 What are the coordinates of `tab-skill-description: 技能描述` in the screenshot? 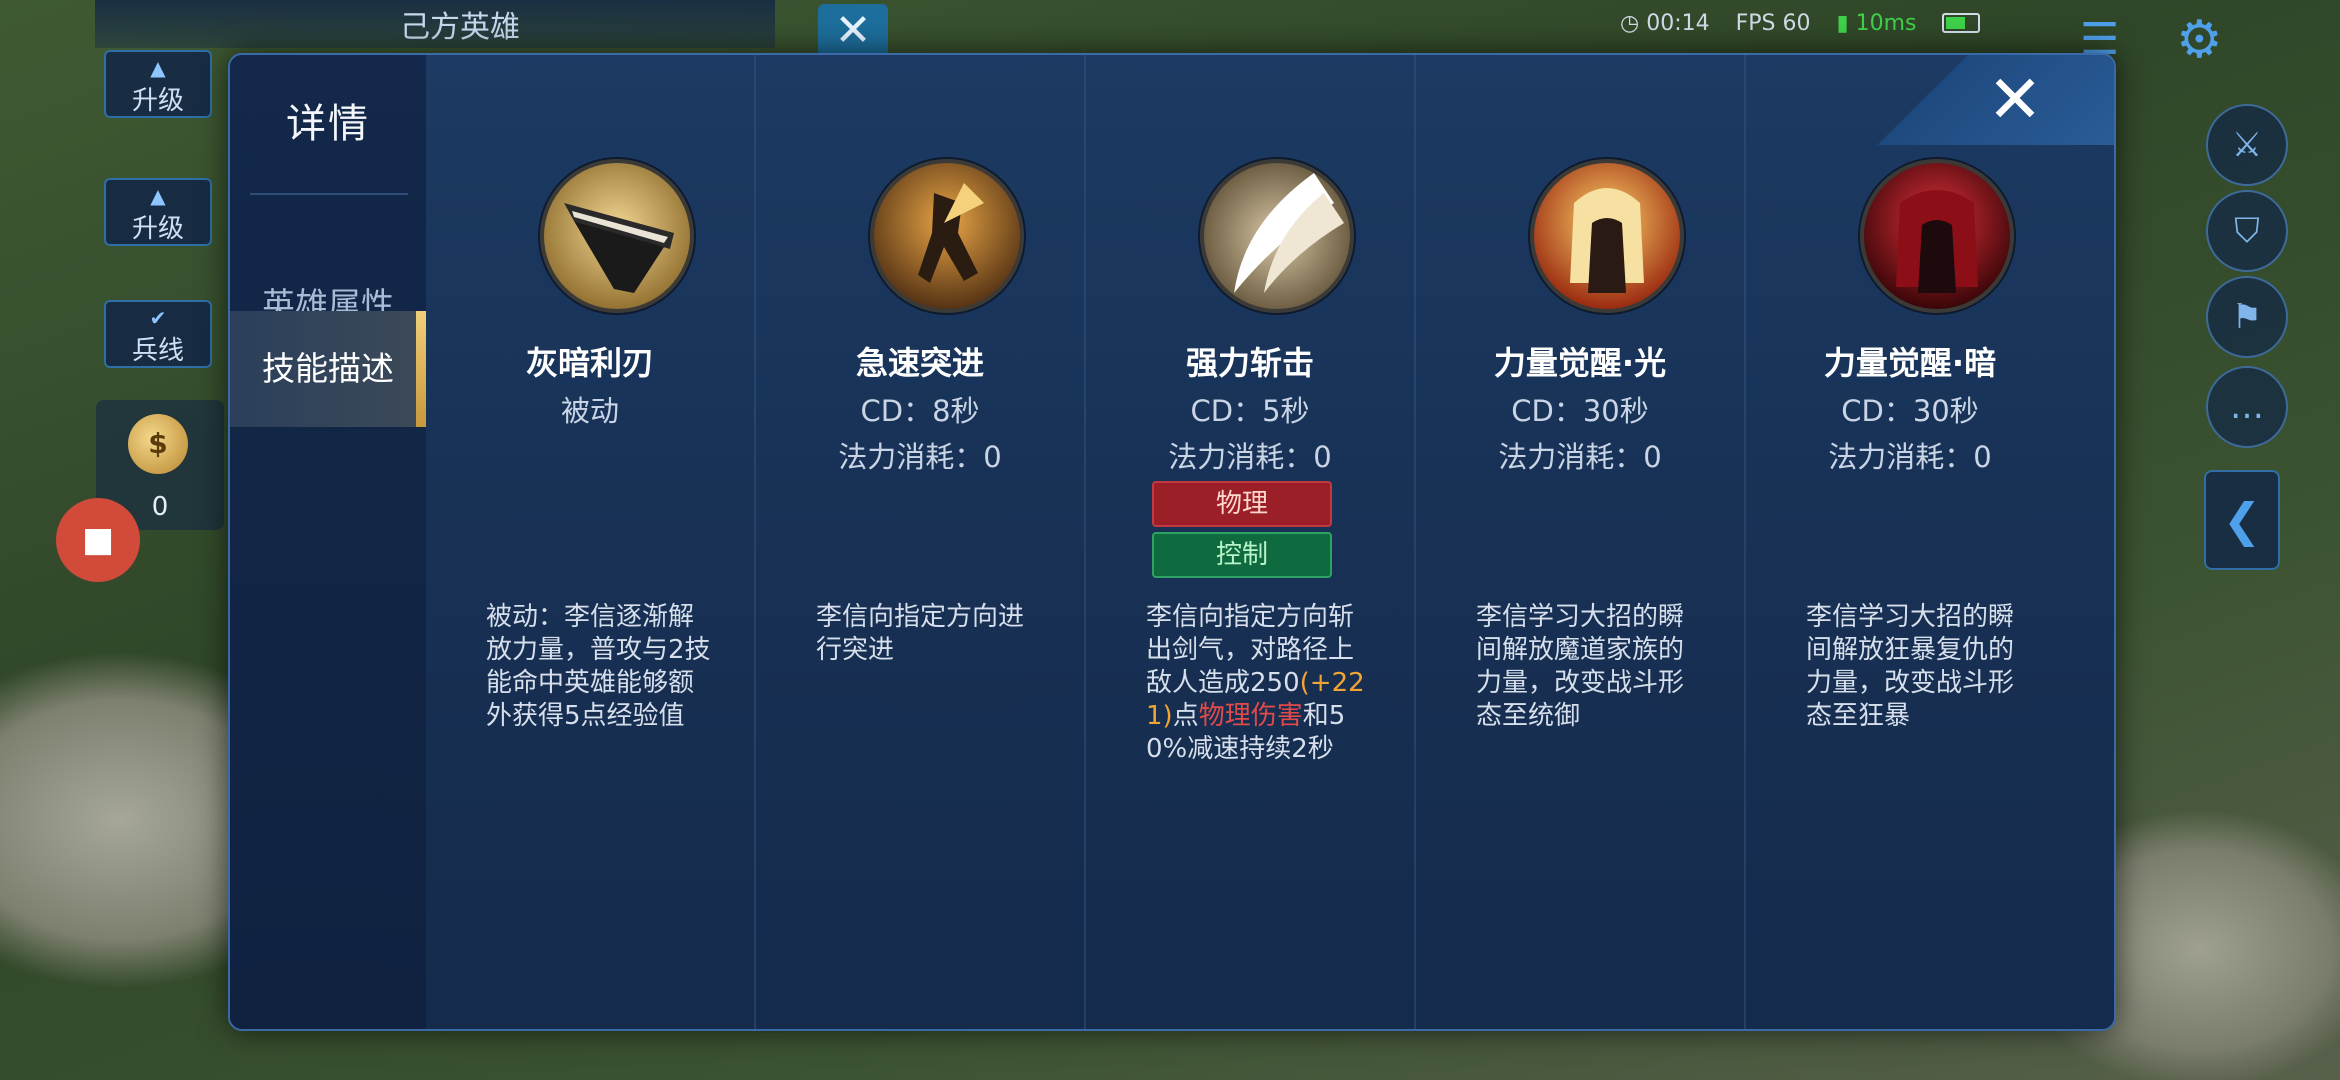 It's located at (328, 369).